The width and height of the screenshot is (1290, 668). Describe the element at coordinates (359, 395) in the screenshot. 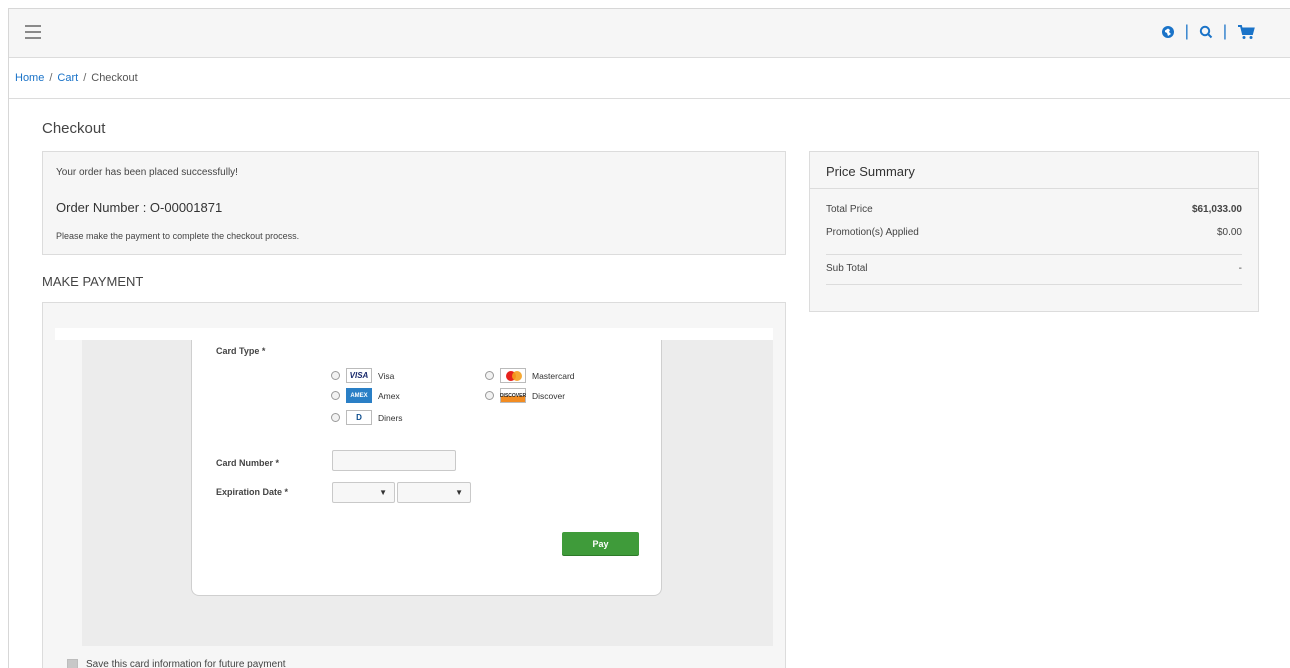

I see `amex-logo-icon: AMEX` at that location.